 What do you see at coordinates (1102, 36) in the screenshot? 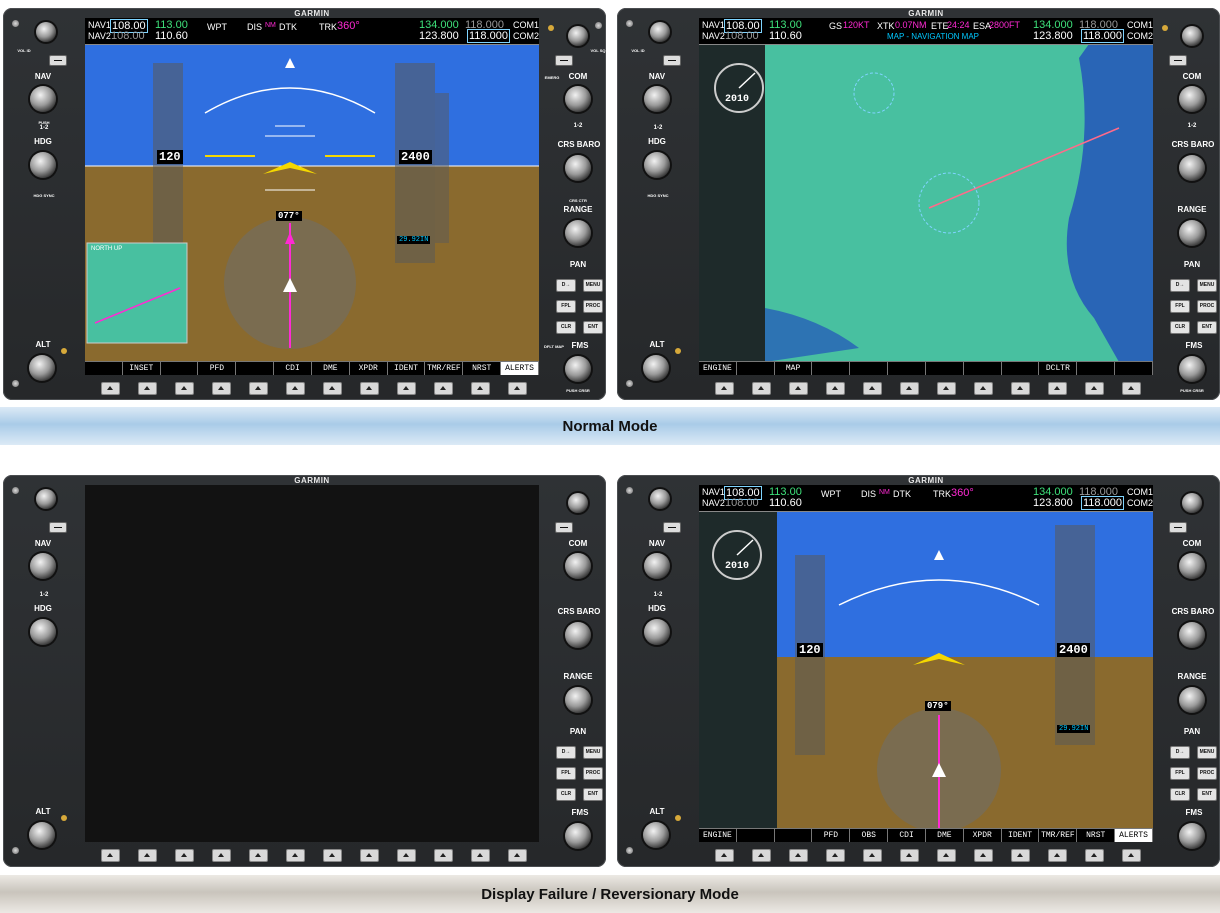
I see `com2-standby: 118.000` at bounding box center [1102, 36].